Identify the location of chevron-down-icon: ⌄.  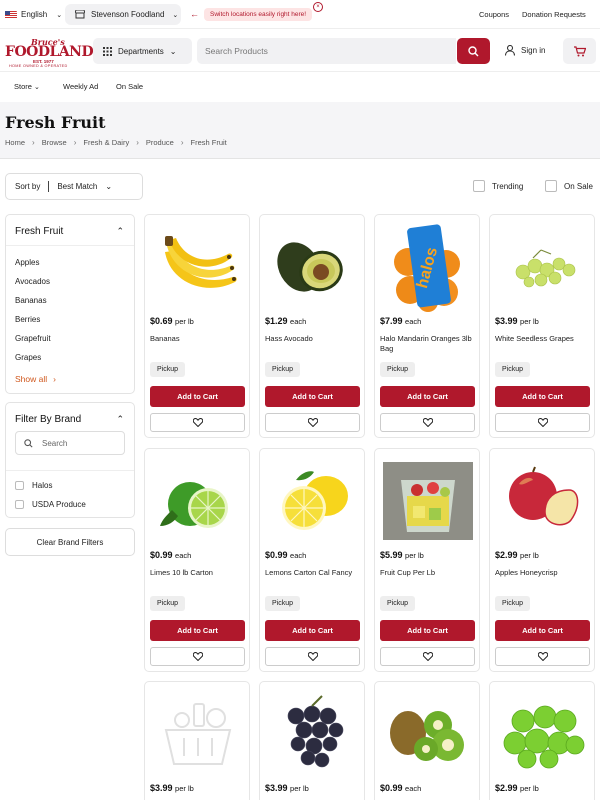
(173, 51).